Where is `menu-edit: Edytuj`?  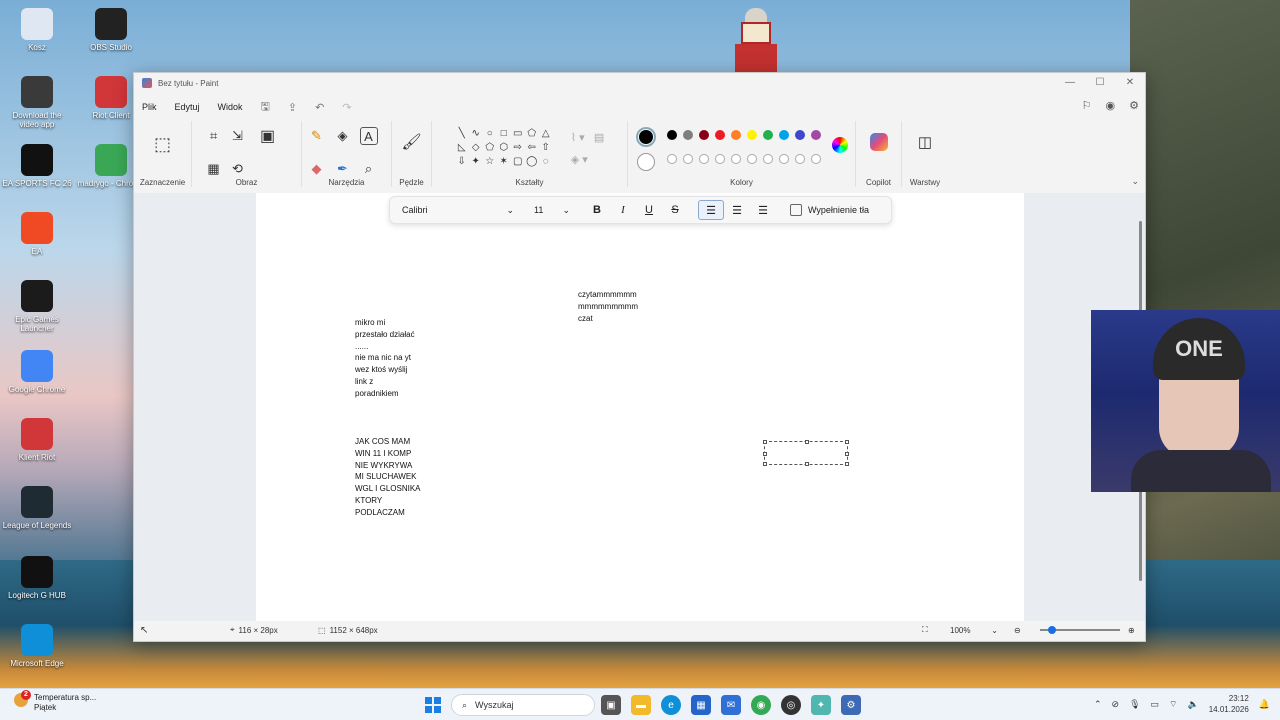 menu-edit: Edytuj is located at coordinates (187, 107).